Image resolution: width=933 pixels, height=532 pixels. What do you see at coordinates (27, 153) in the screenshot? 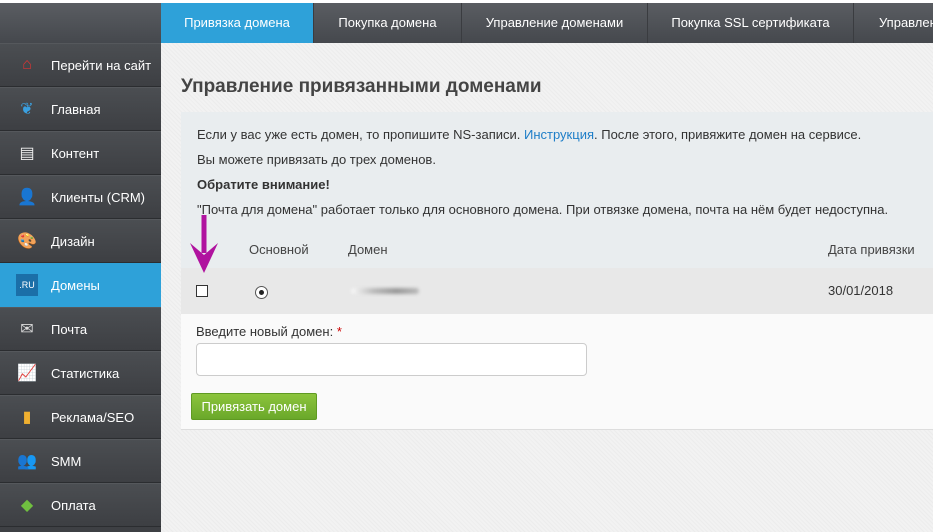
I see `document-icon: ▤` at bounding box center [27, 153].